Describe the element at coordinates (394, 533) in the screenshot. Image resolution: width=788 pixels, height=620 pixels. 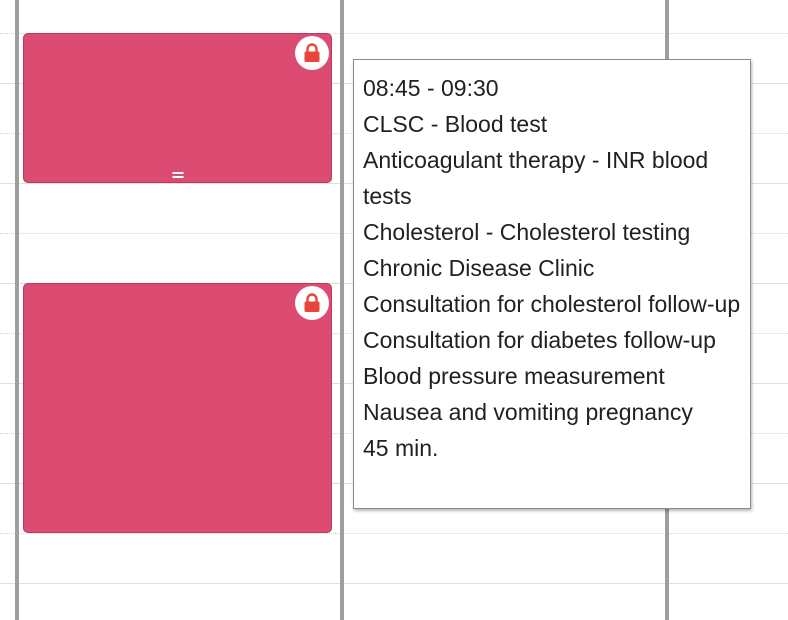
I see `half-hour-line` at that location.